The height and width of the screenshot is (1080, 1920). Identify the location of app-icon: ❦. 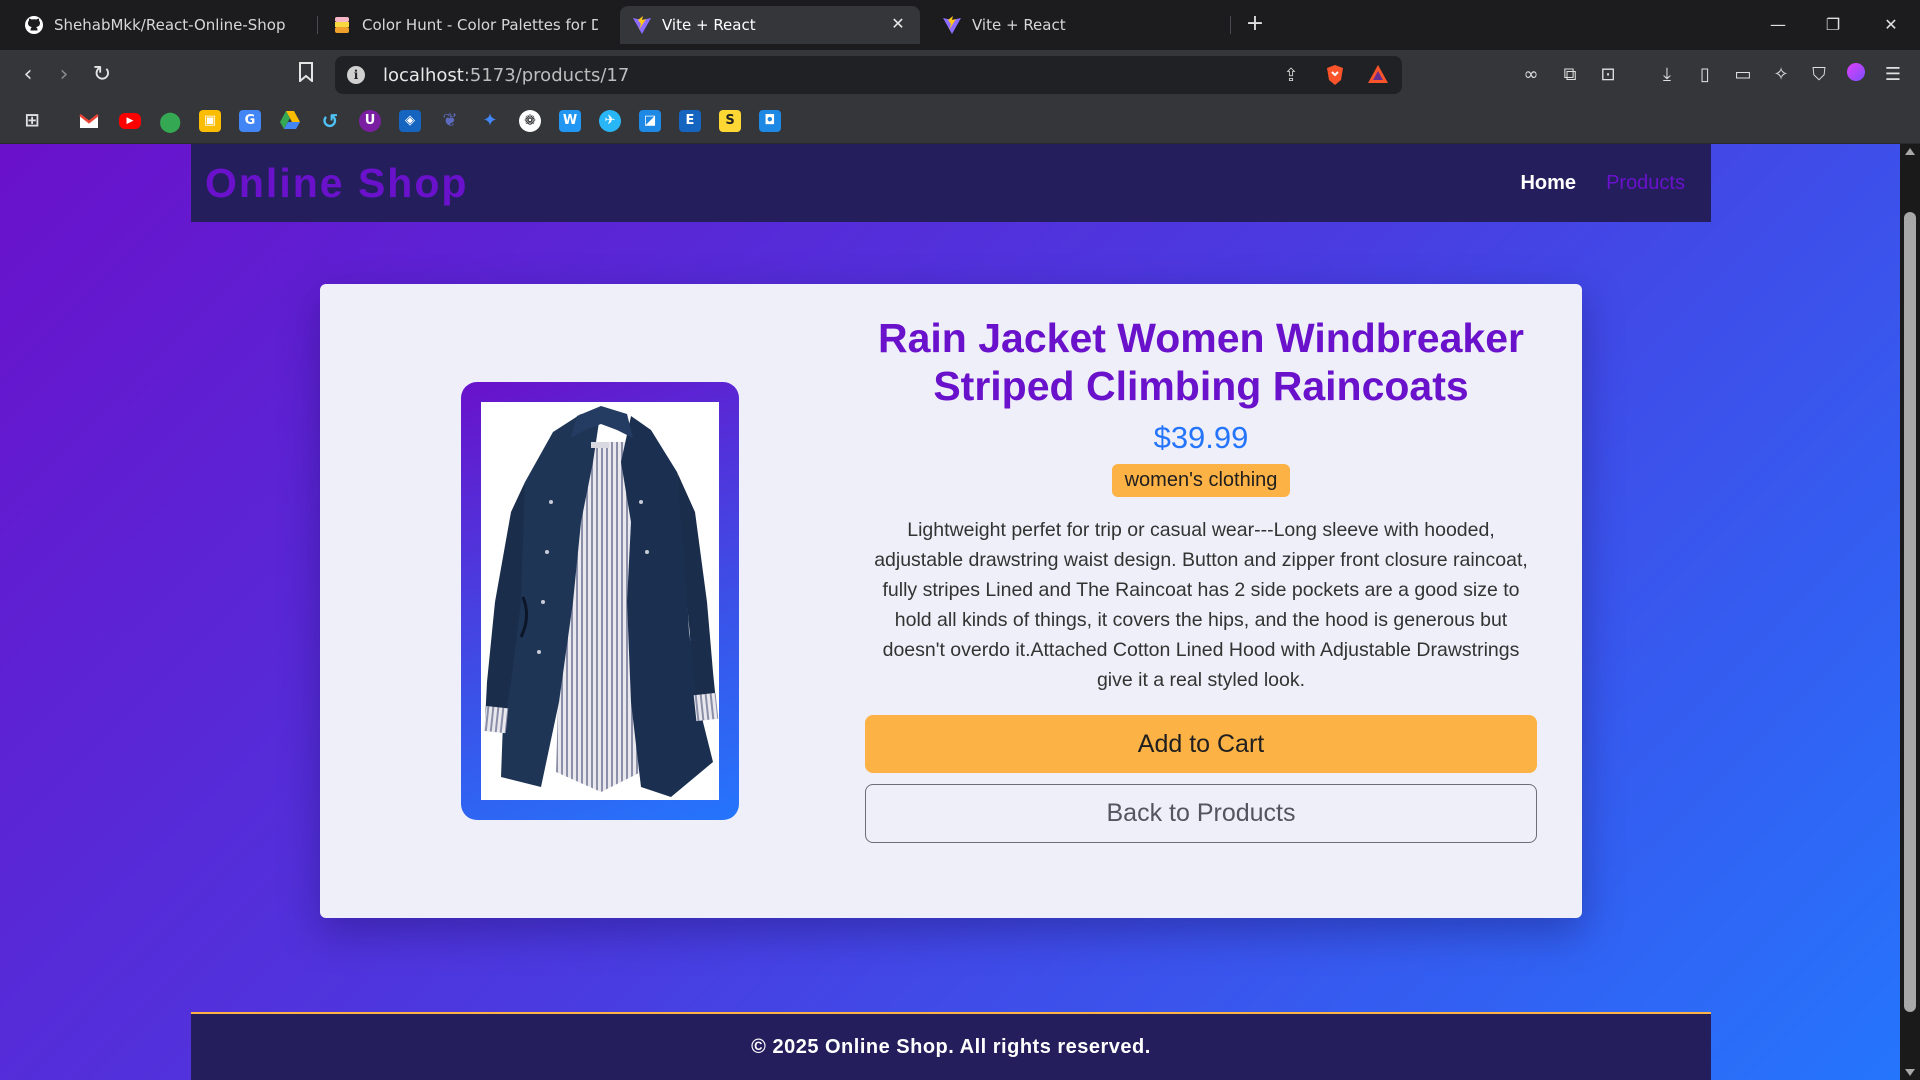
(450, 121).